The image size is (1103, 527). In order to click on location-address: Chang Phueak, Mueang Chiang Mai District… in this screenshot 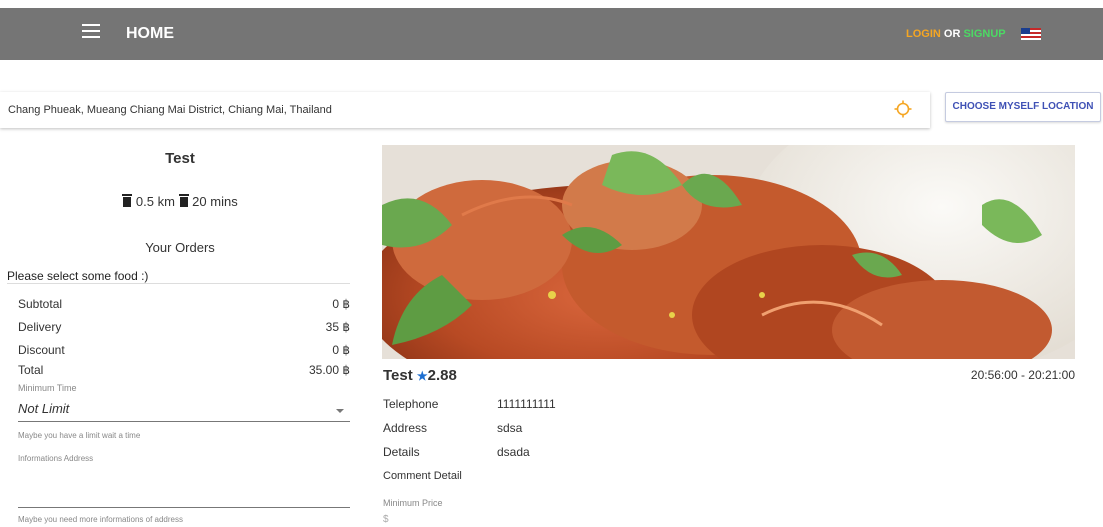, I will do `click(170, 110)`.